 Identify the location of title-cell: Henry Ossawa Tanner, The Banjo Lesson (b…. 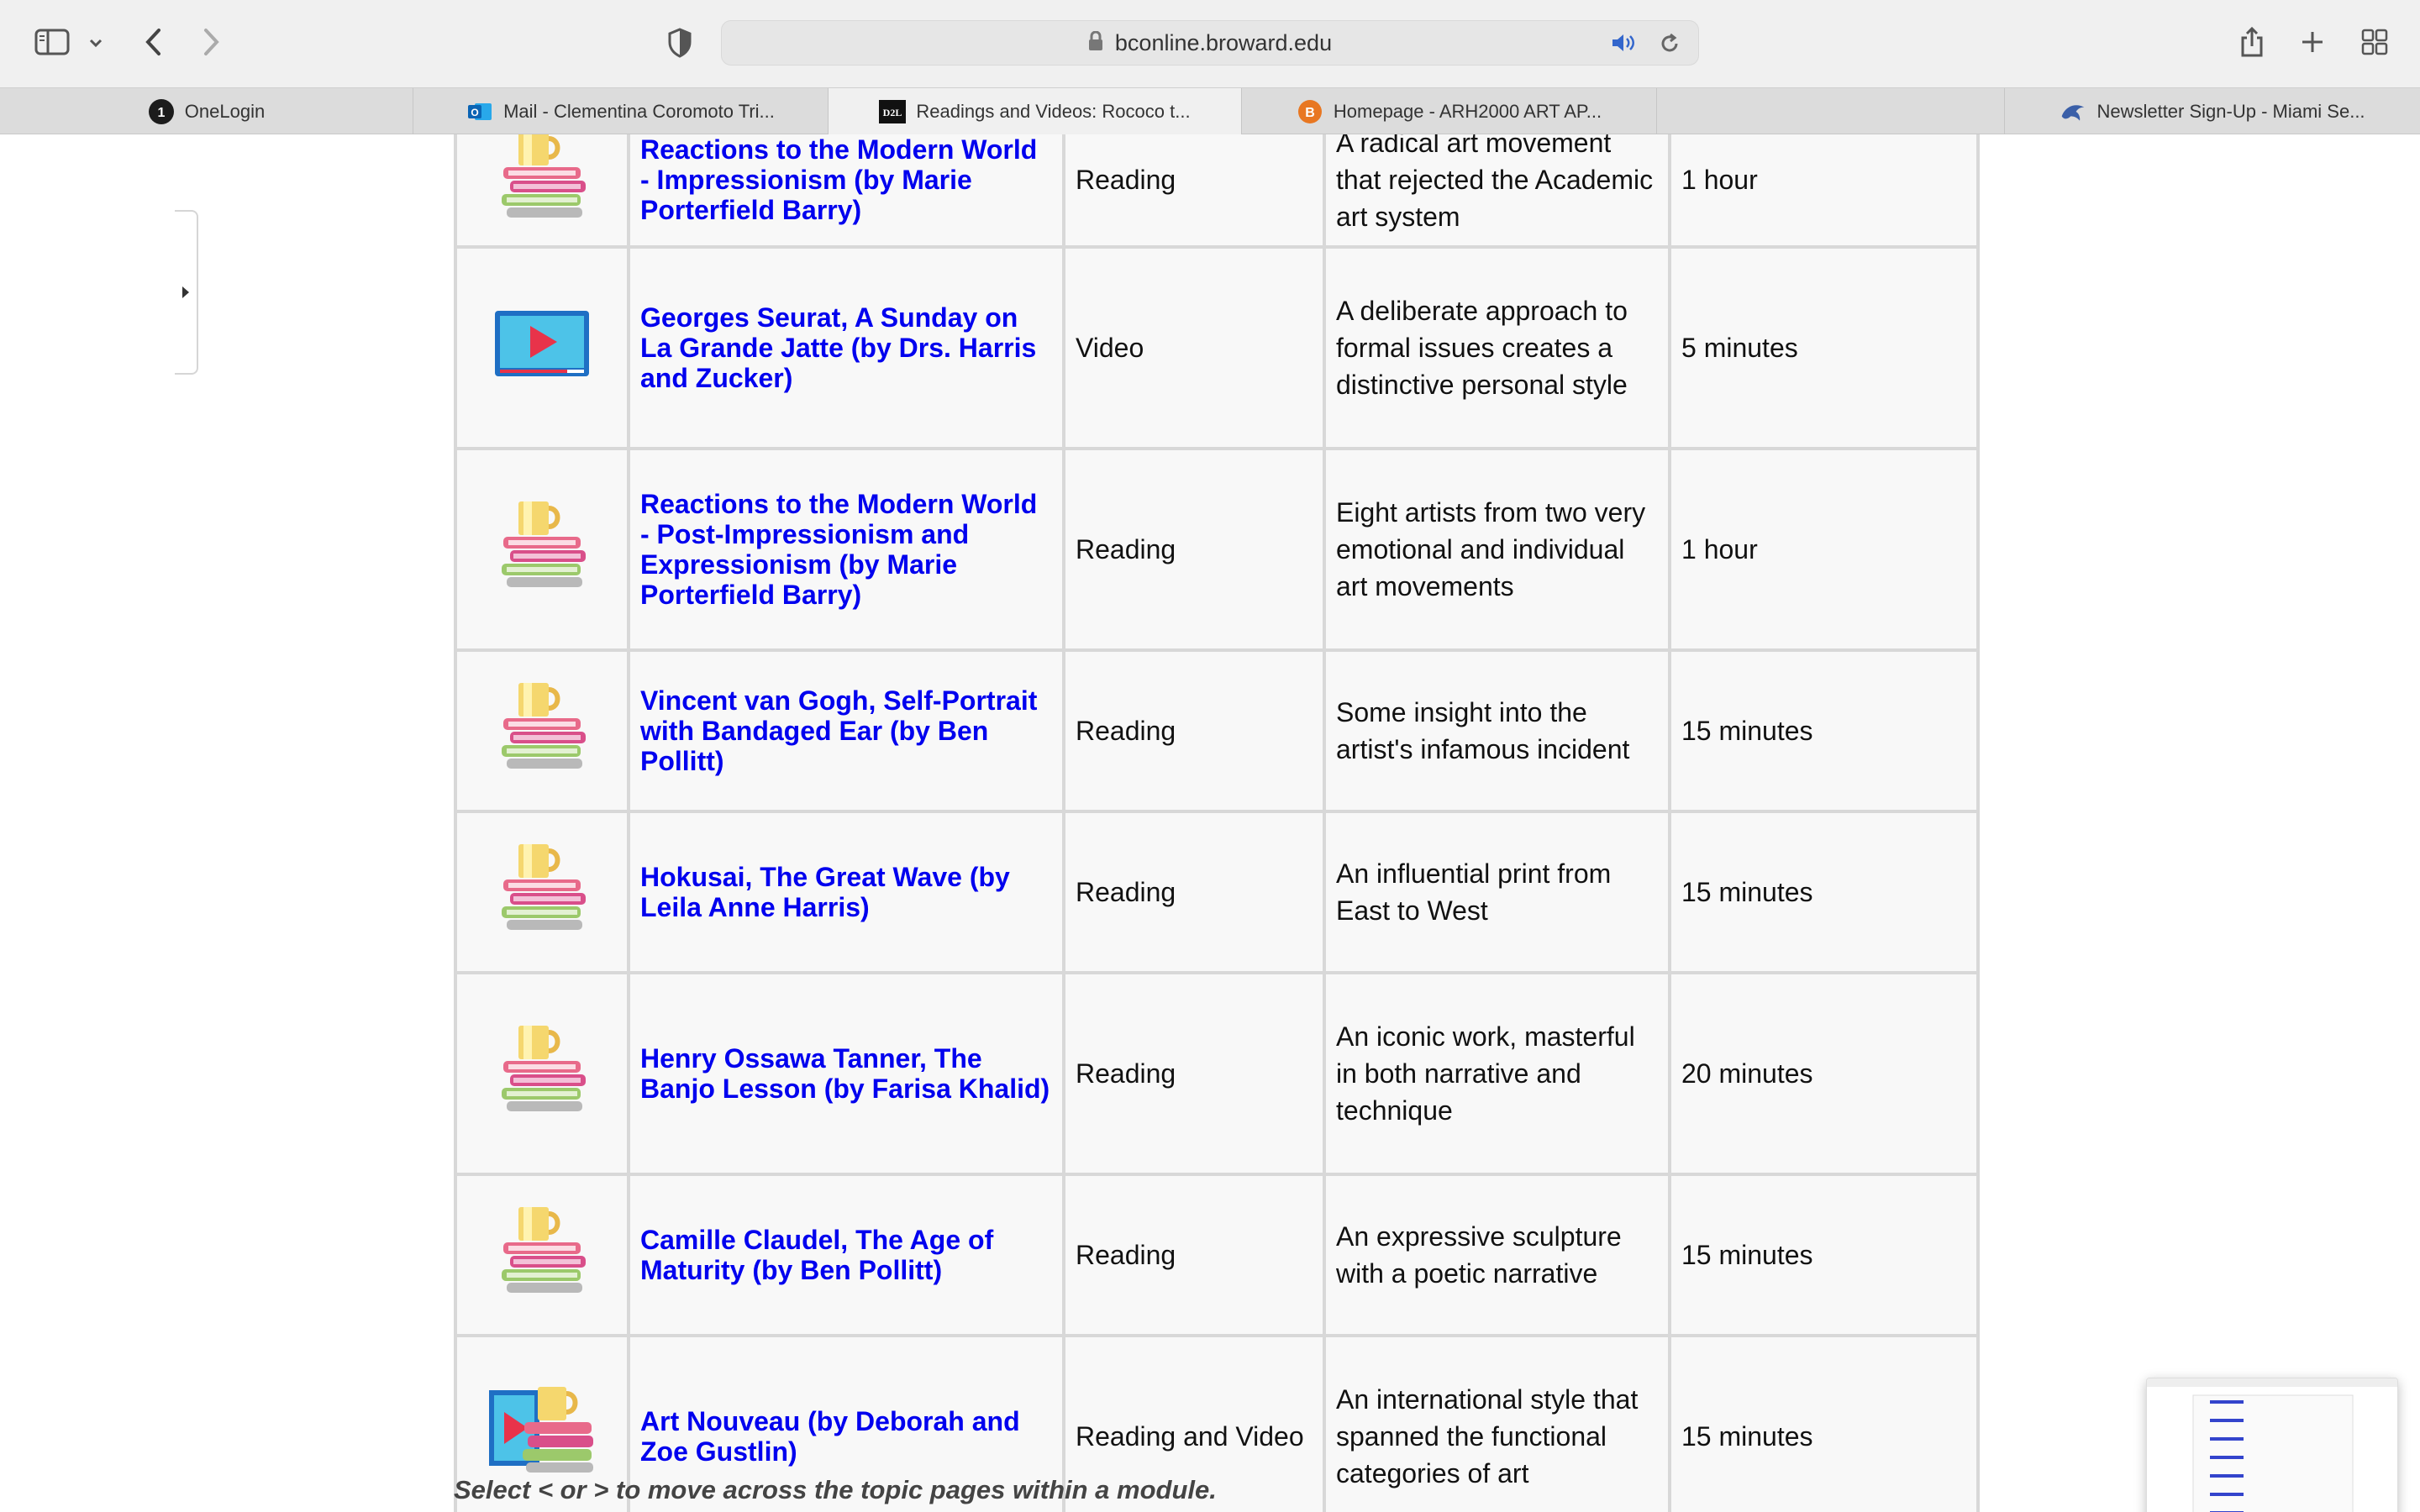
(846, 1073).